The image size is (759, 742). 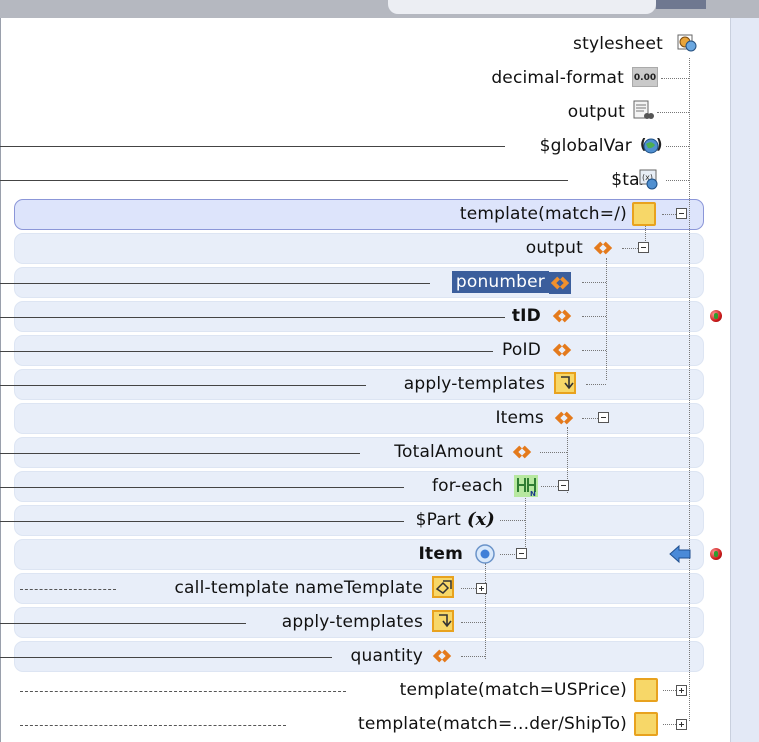 What do you see at coordinates (526, 316) in the screenshot?
I see `tree-node-label: tID` at bounding box center [526, 316].